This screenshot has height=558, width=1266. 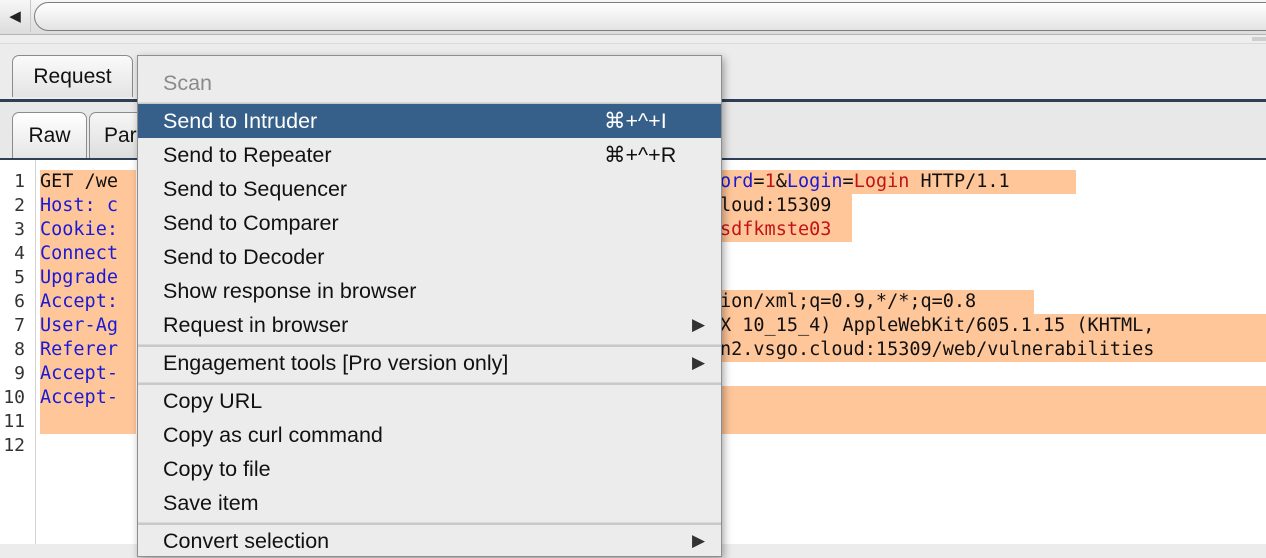 What do you see at coordinates (72, 76) in the screenshot?
I see `tab-request: Request` at bounding box center [72, 76].